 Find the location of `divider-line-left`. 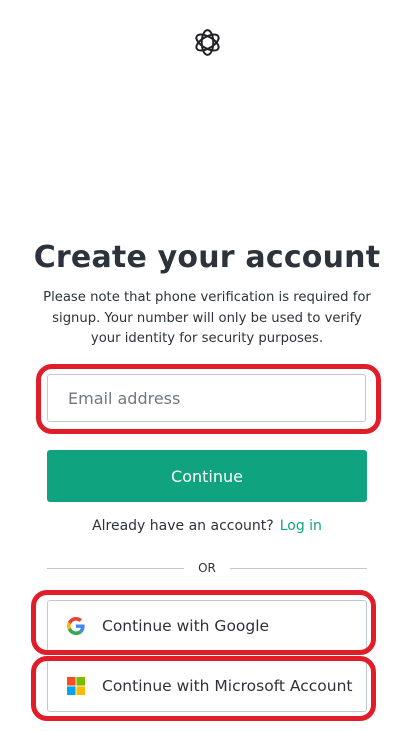

divider-line-left is located at coordinates (116, 568).